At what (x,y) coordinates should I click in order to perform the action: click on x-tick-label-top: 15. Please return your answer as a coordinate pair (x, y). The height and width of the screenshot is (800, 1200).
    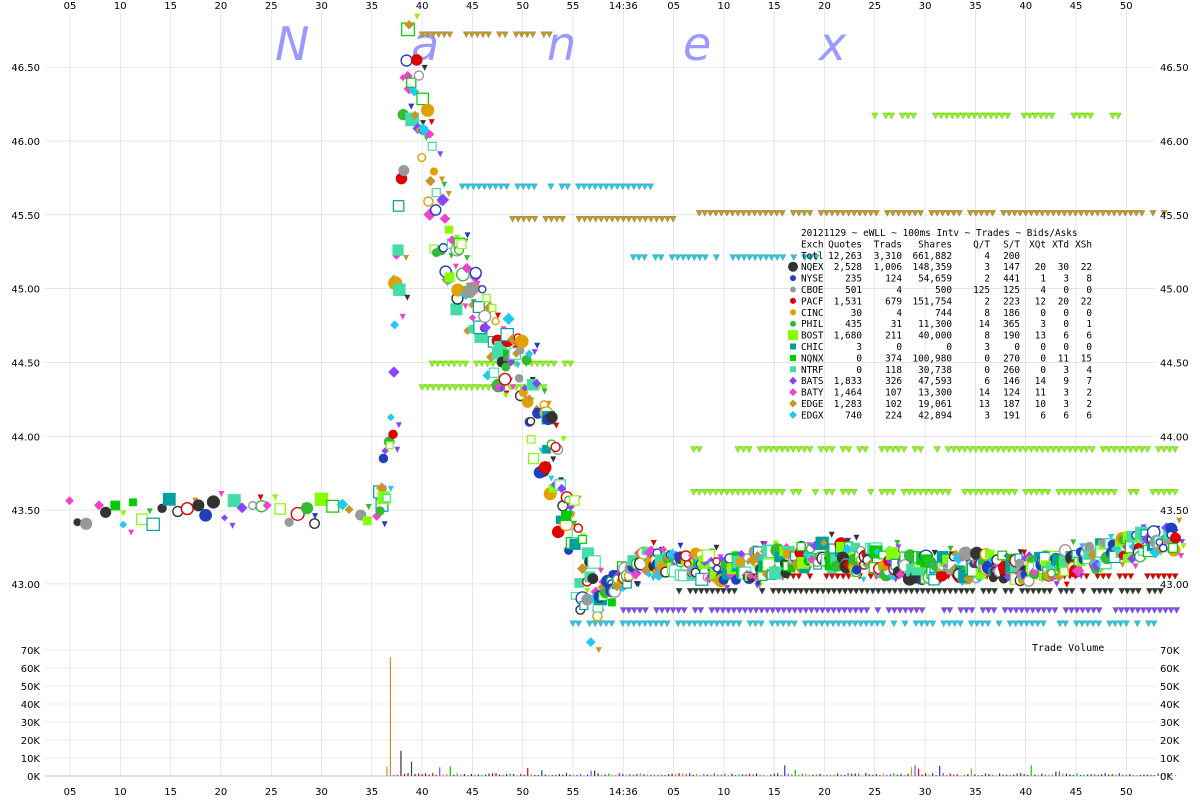
    Looking at the image, I should click on (170, 6).